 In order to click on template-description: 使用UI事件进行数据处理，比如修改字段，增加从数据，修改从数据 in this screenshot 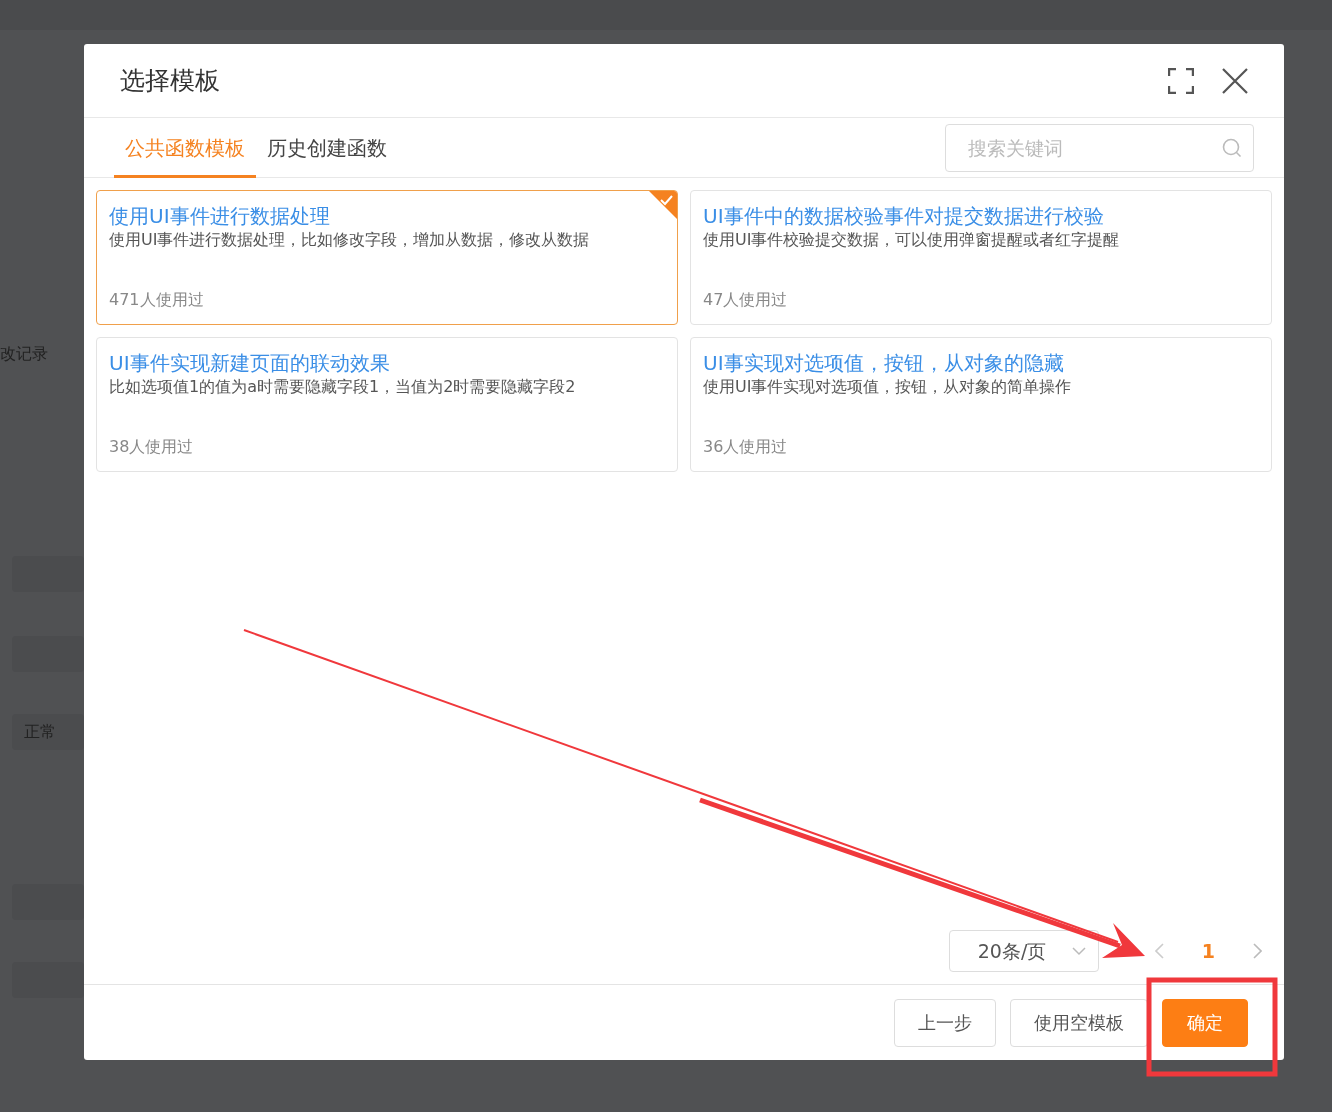, I will do `click(350, 240)`.